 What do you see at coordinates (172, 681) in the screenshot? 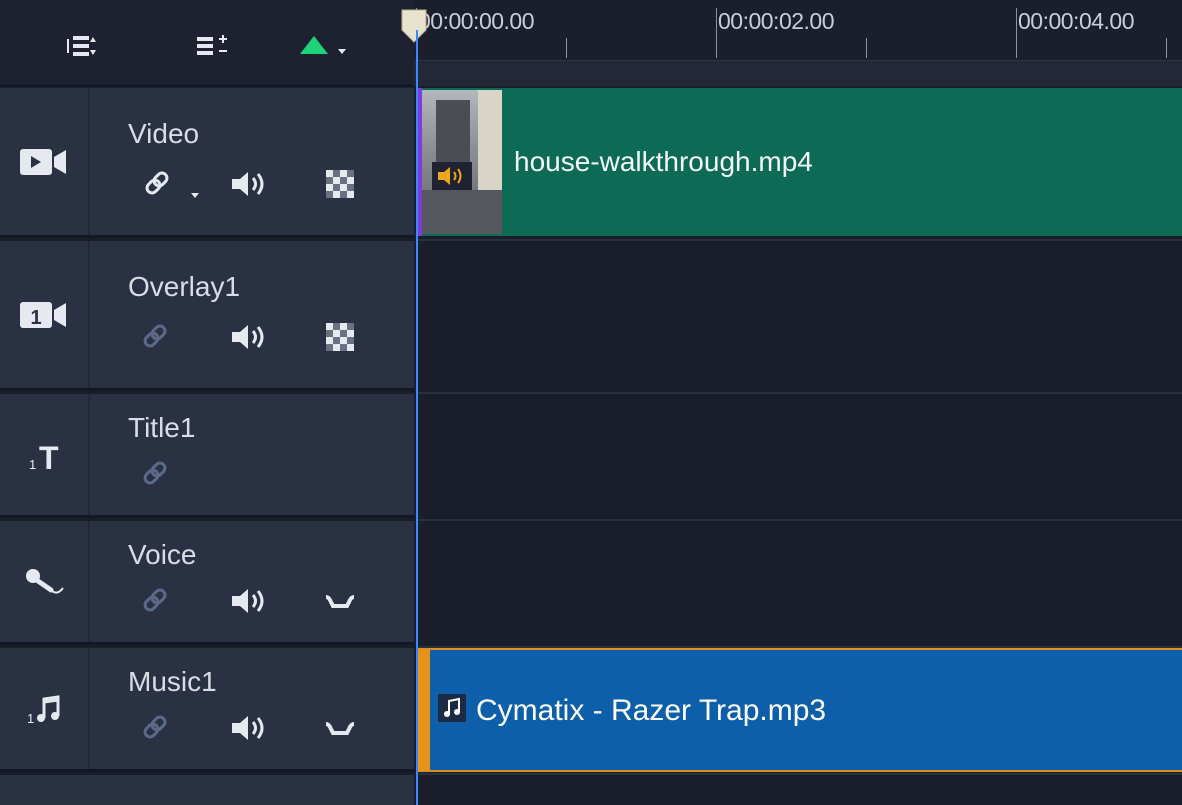
I see `track-name: Music1` at bounding box center [172, 681].